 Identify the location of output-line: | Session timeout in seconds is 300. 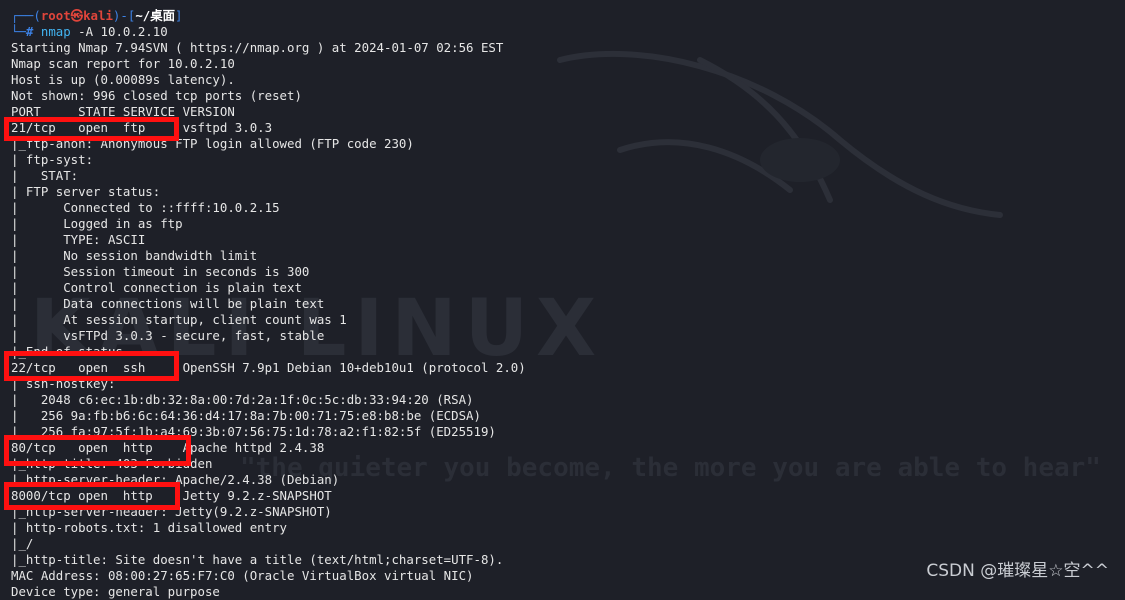
(160, 271).